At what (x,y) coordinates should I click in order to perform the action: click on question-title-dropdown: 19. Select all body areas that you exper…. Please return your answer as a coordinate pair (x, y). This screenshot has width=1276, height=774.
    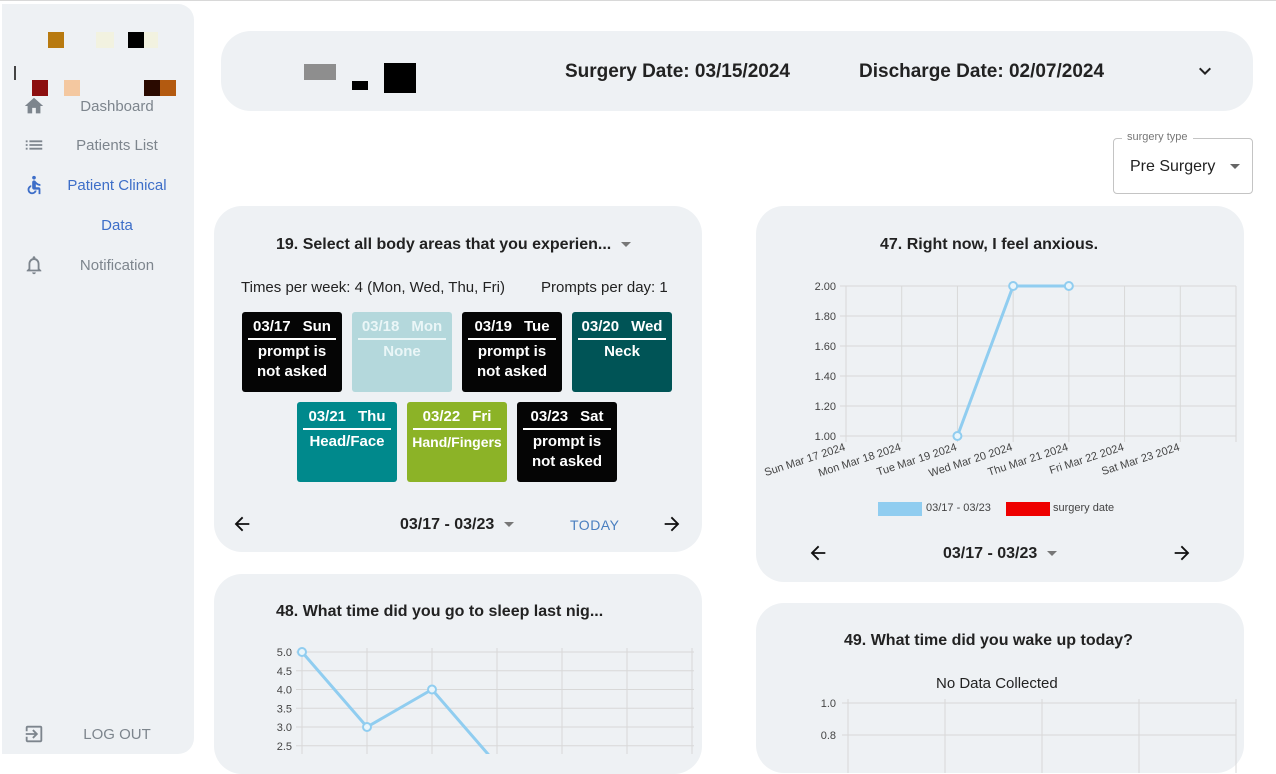
    Looking at the image, I should click on (454, 245).